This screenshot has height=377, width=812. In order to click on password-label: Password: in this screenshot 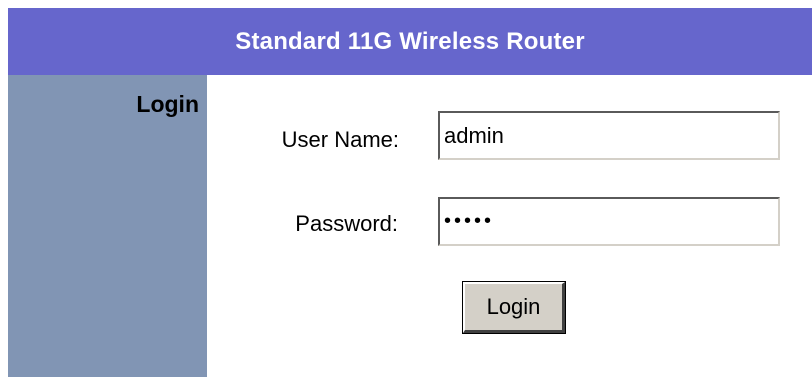, I will do `click(346, 223)`.